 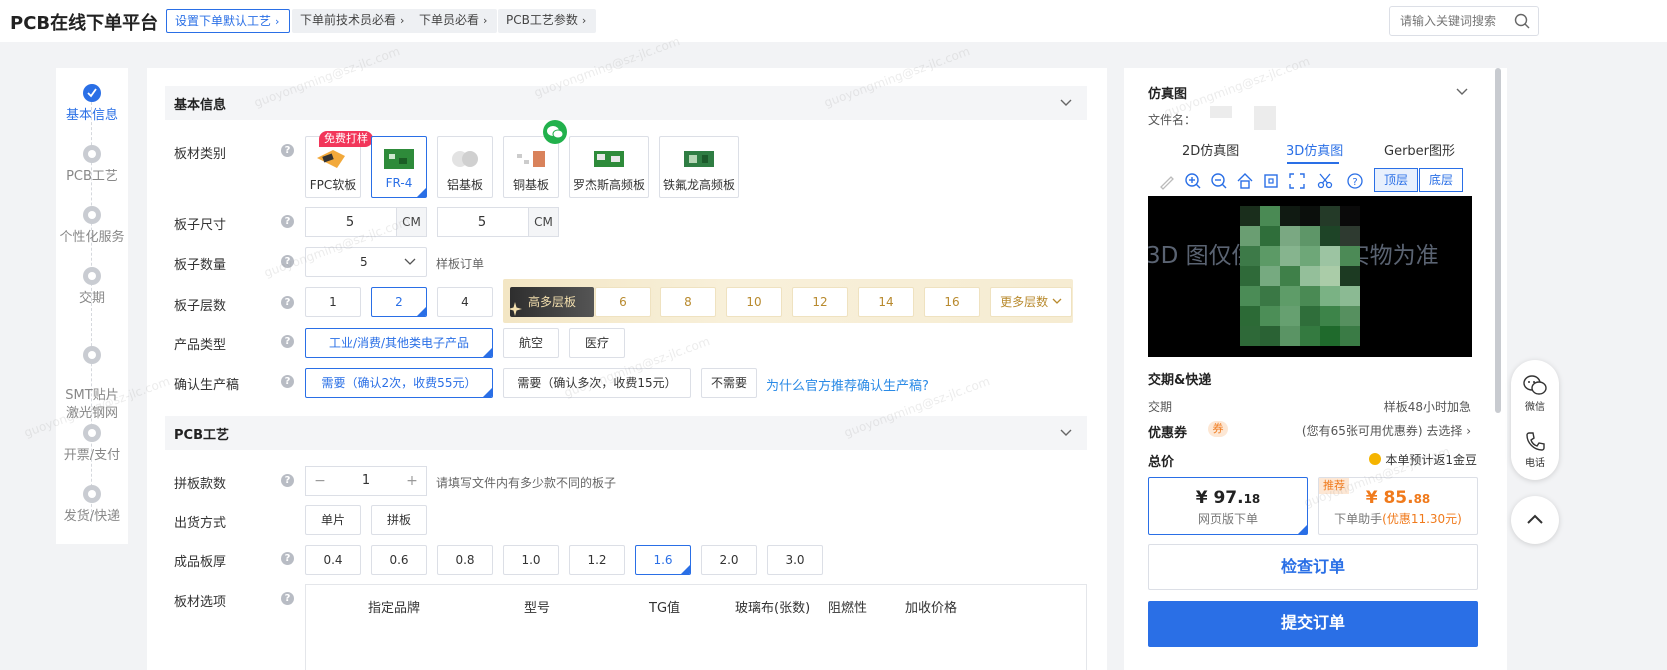 I want to click on price-cents: 18, so click(x=1252, y=499).